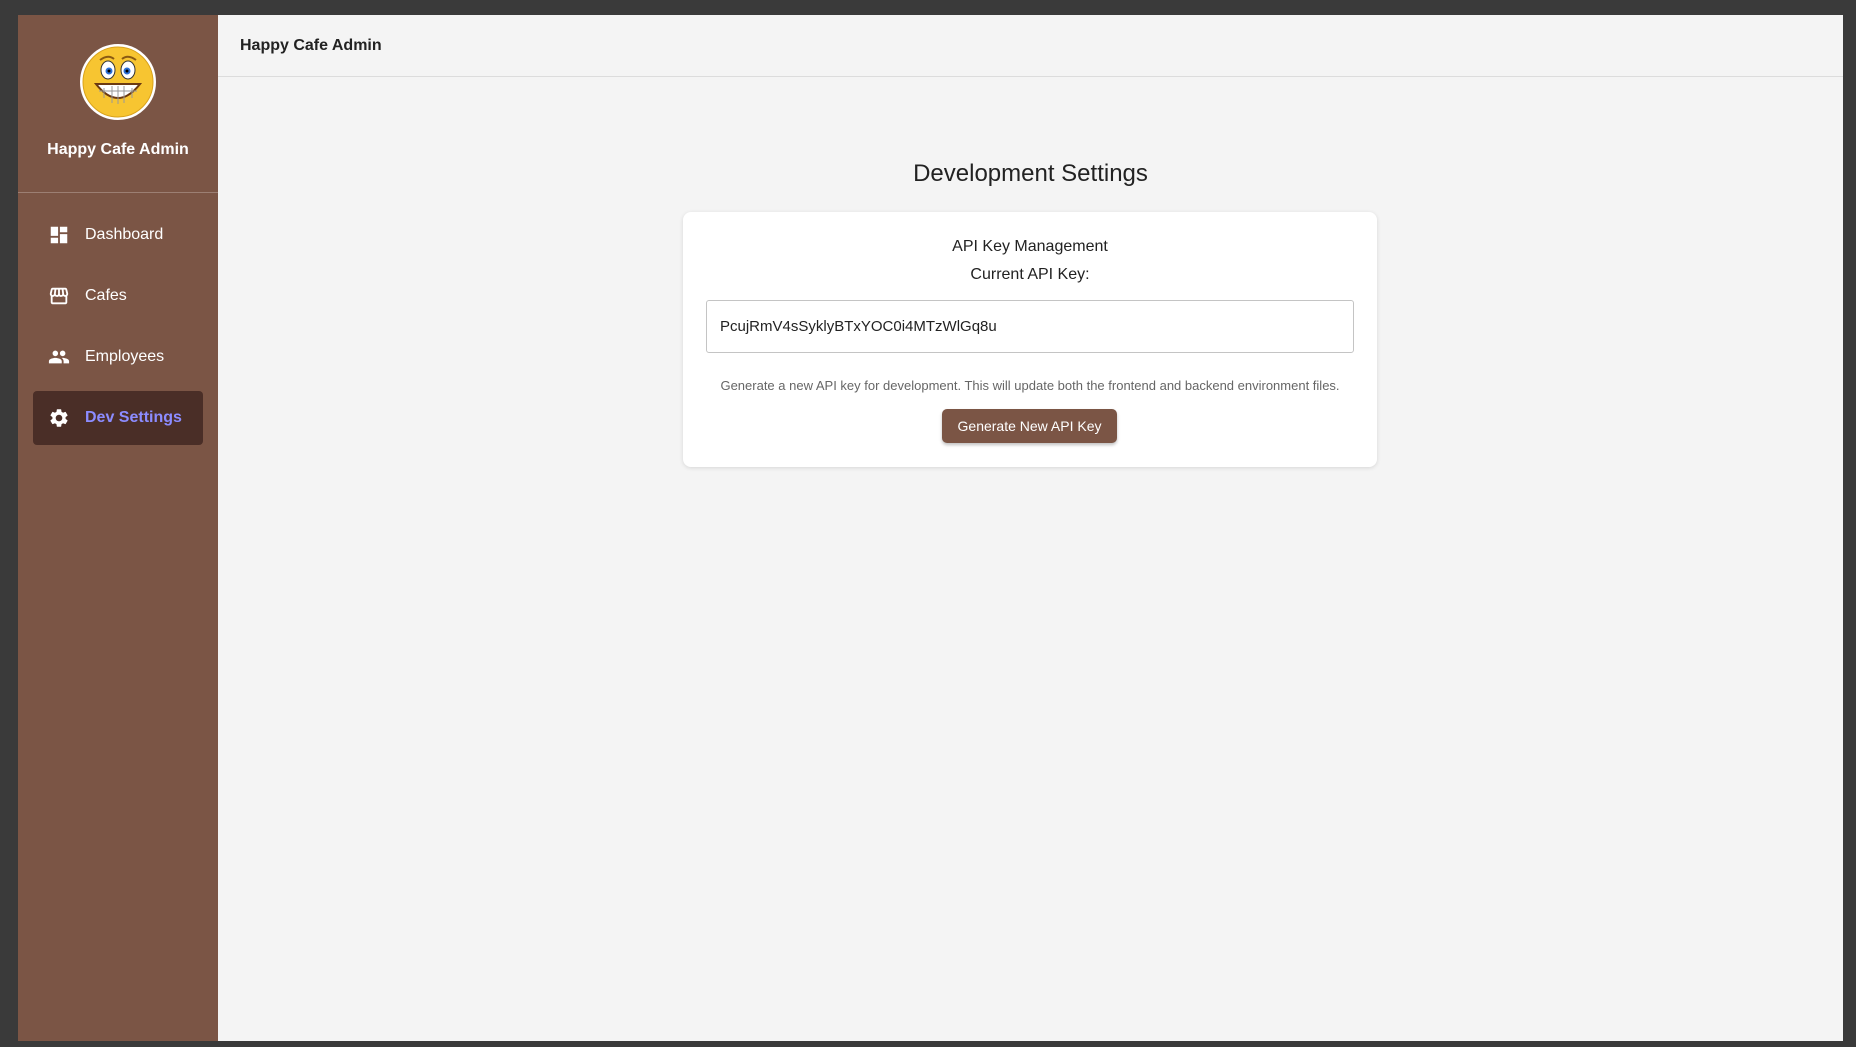  I want to click on brand-name: Happy Cafe Admin, so click(118, 149).